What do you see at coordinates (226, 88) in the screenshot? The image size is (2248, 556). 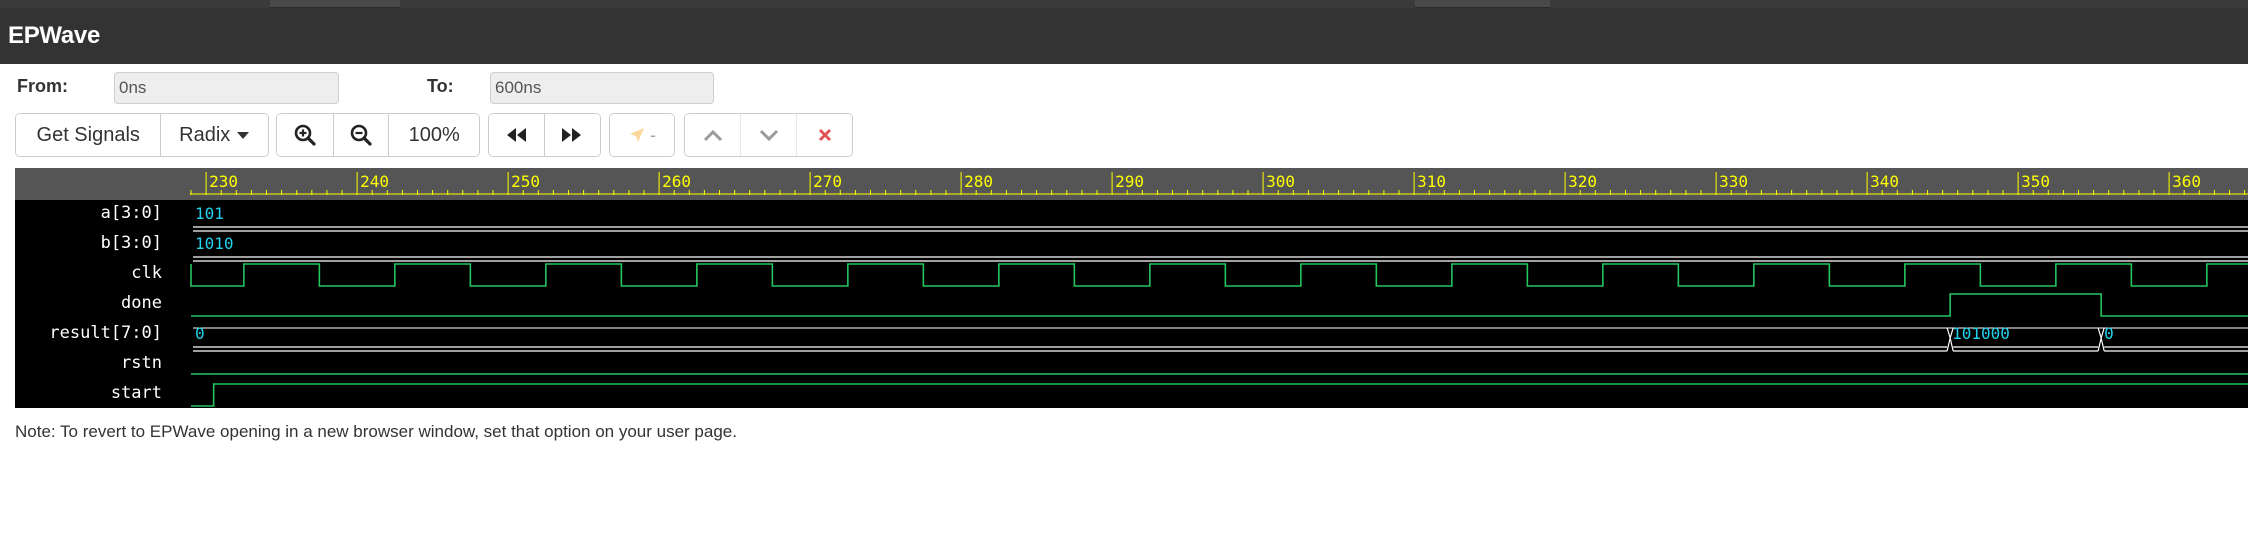 I see `from-input` at bounding box center [226, 88].